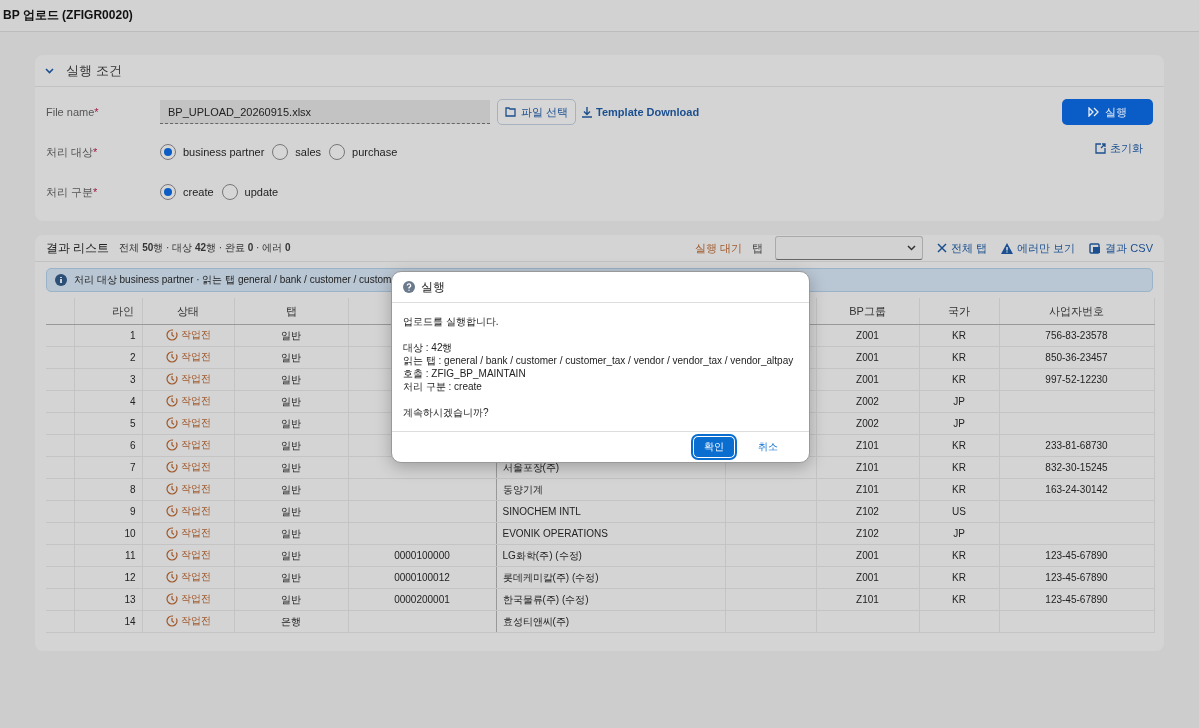 The width and height of the screenshot is (1199, 728). What do you see at coordinates (867, 423) in the screenshot?
I see `group-cell: Z002` at bounding box center [867, 423].